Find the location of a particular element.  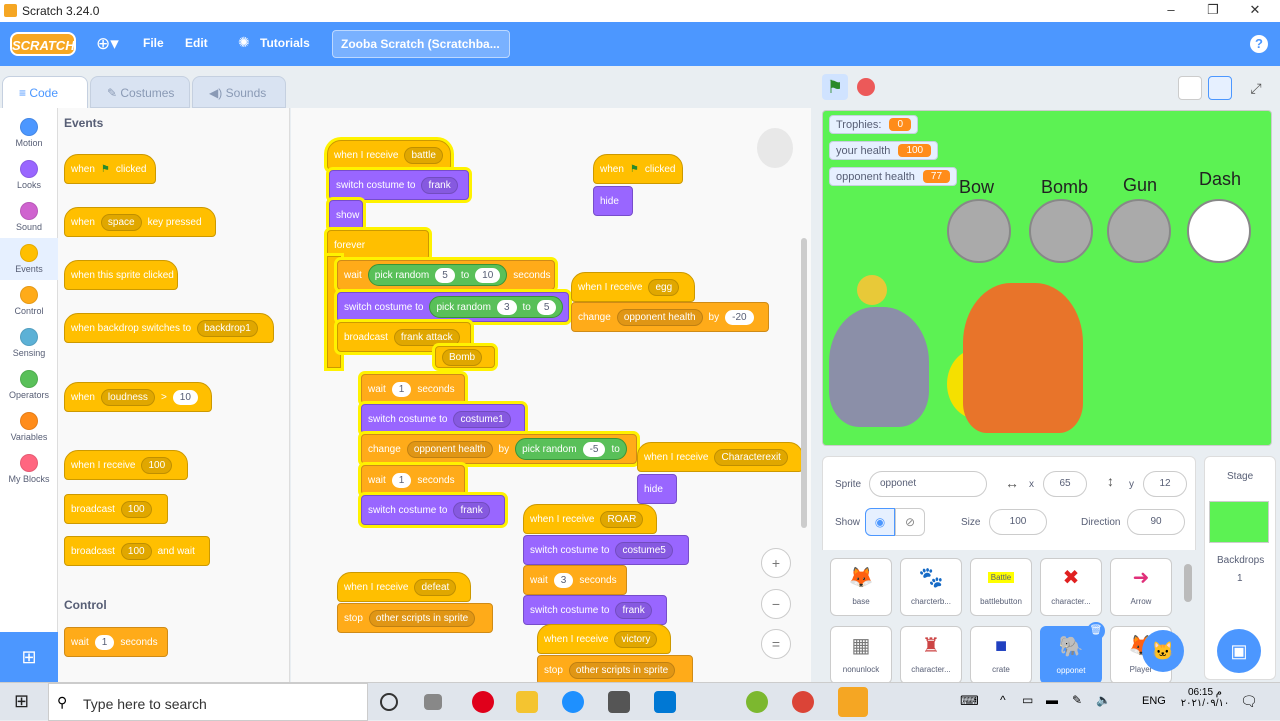

maximize-button: ❐ is located at coordinates (1213, 11).